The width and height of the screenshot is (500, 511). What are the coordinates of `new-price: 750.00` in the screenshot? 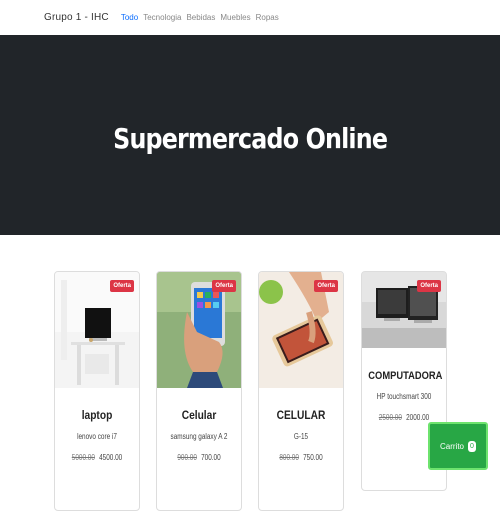 It's located at (313, 457).